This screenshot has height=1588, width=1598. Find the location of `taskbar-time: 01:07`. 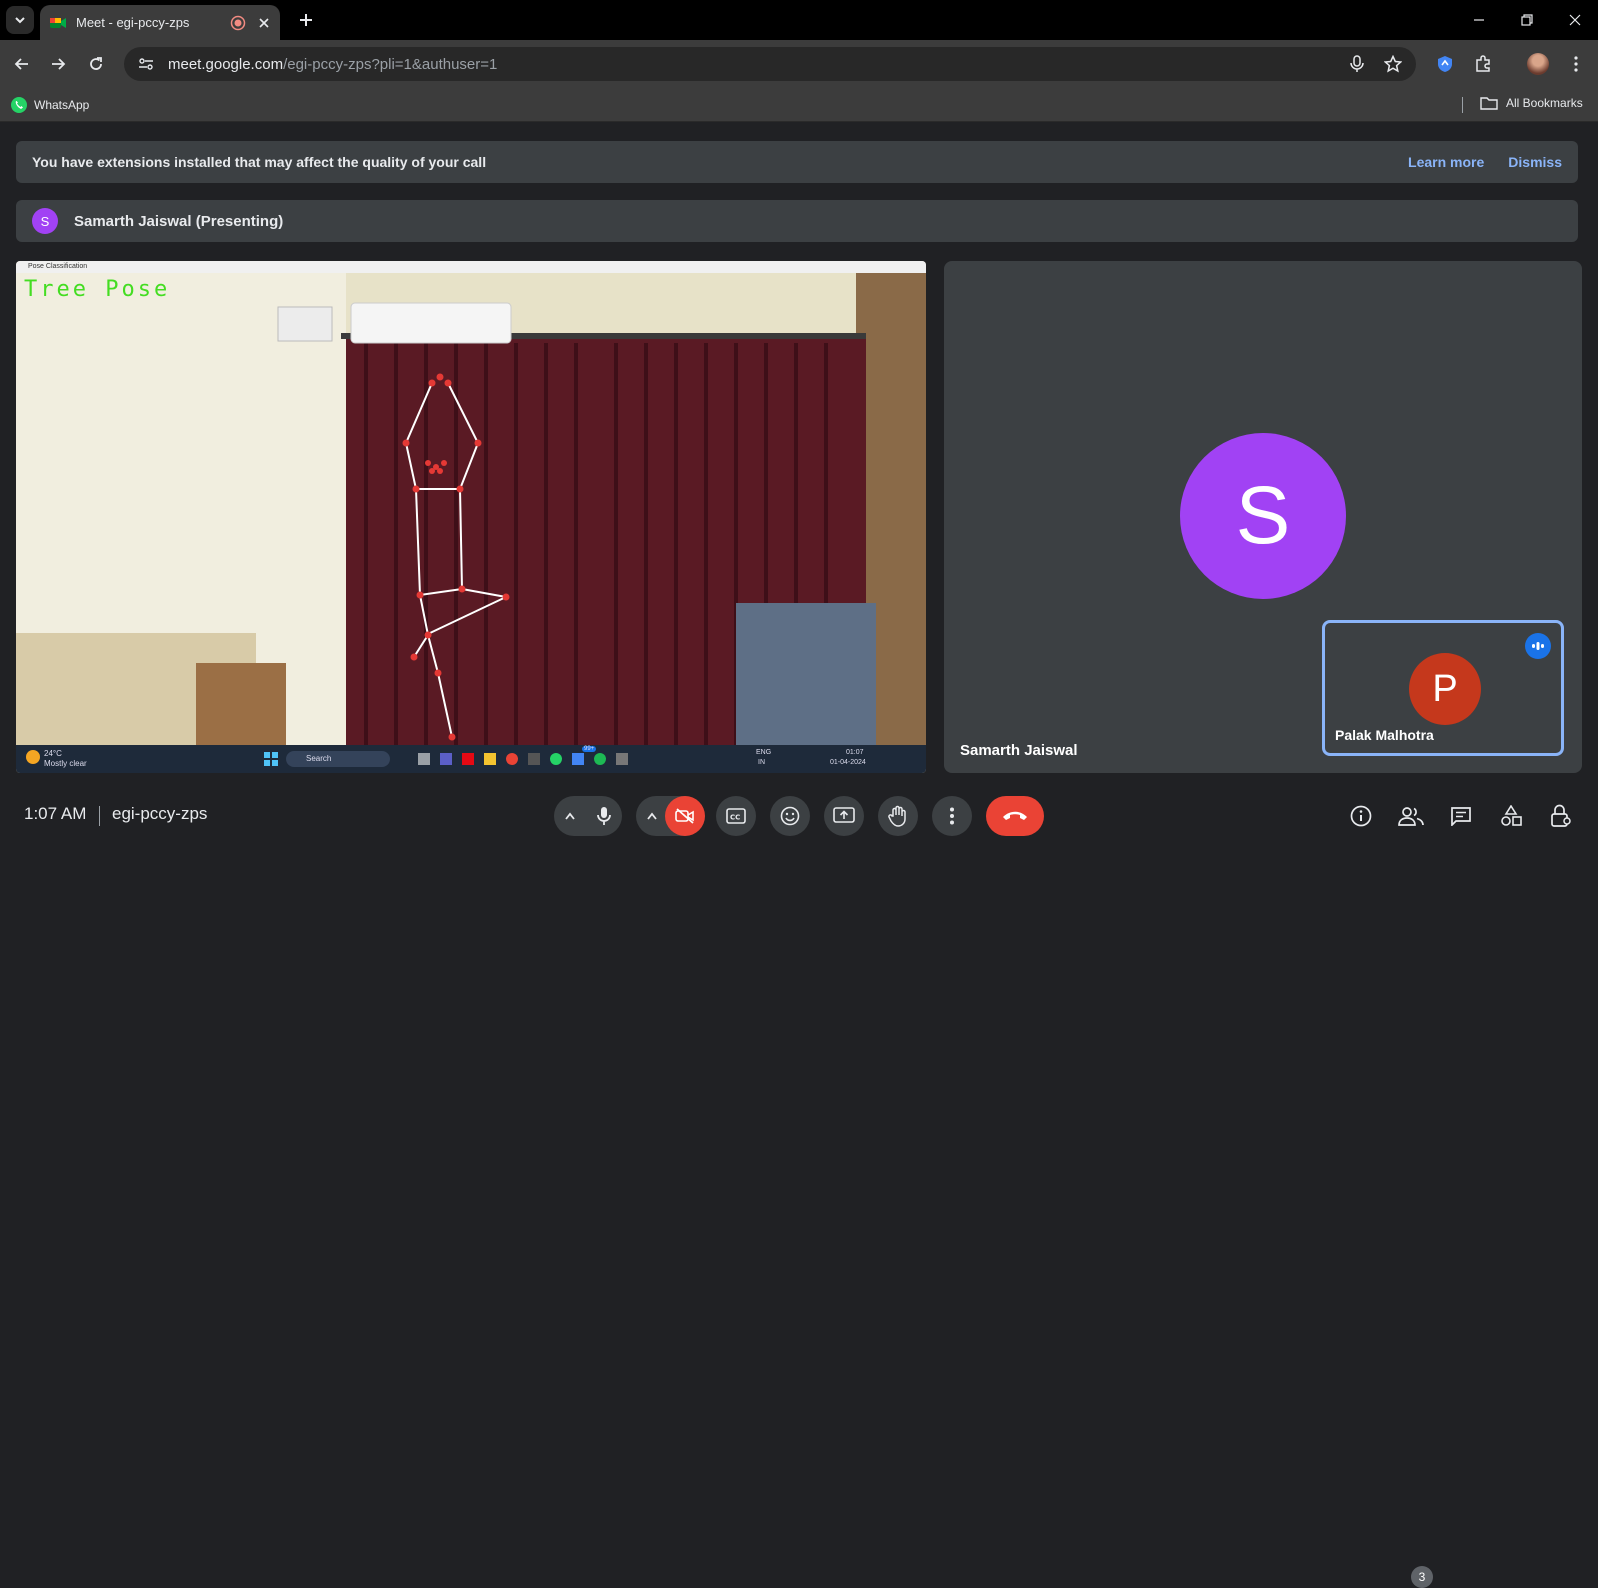

taskbar-time: 01:07 is located at coordinates (855, 752).